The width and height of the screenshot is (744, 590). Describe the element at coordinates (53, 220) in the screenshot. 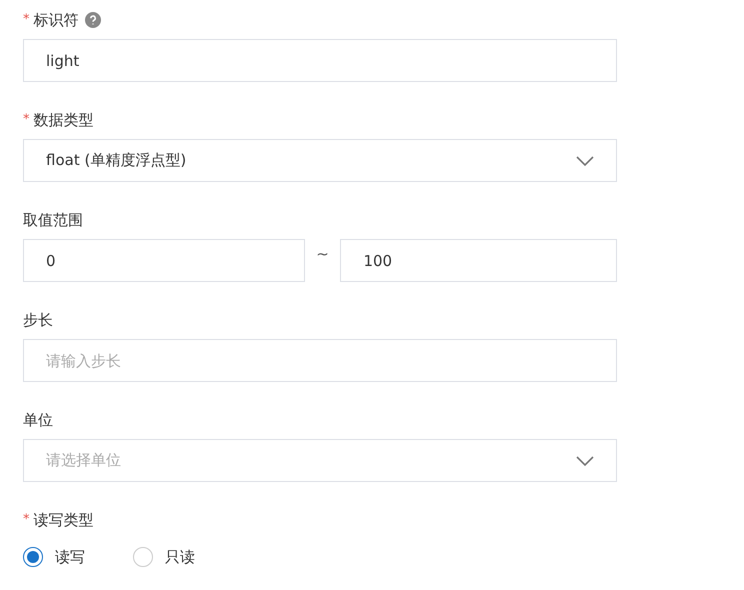

I see `field-label: 取值范围` at that location.